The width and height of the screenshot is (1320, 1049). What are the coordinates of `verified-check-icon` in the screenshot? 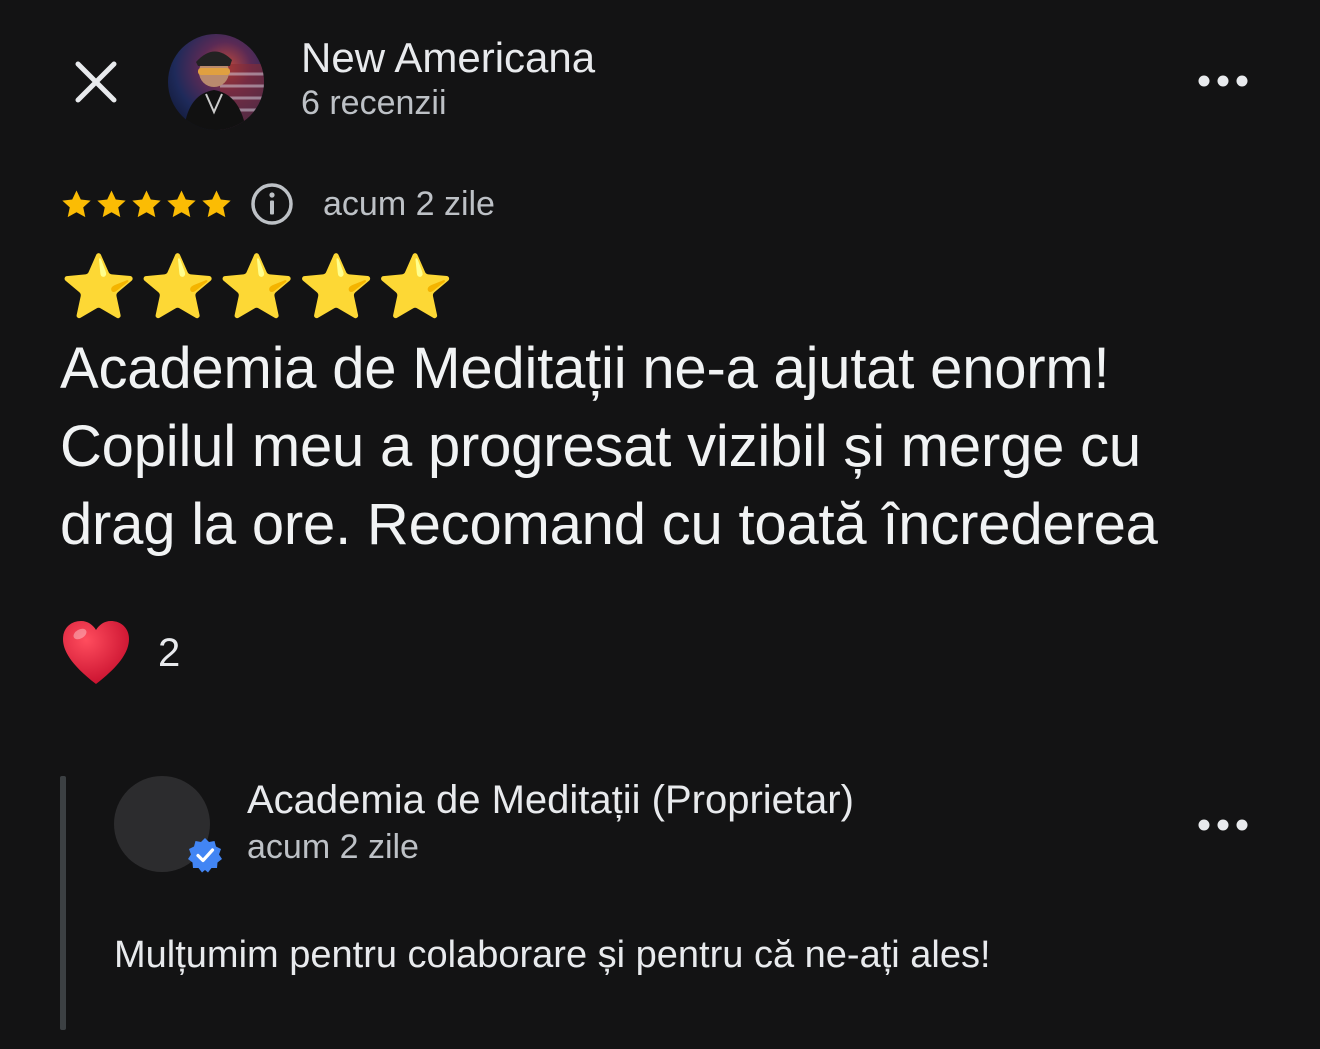 It's located at (205, 855).